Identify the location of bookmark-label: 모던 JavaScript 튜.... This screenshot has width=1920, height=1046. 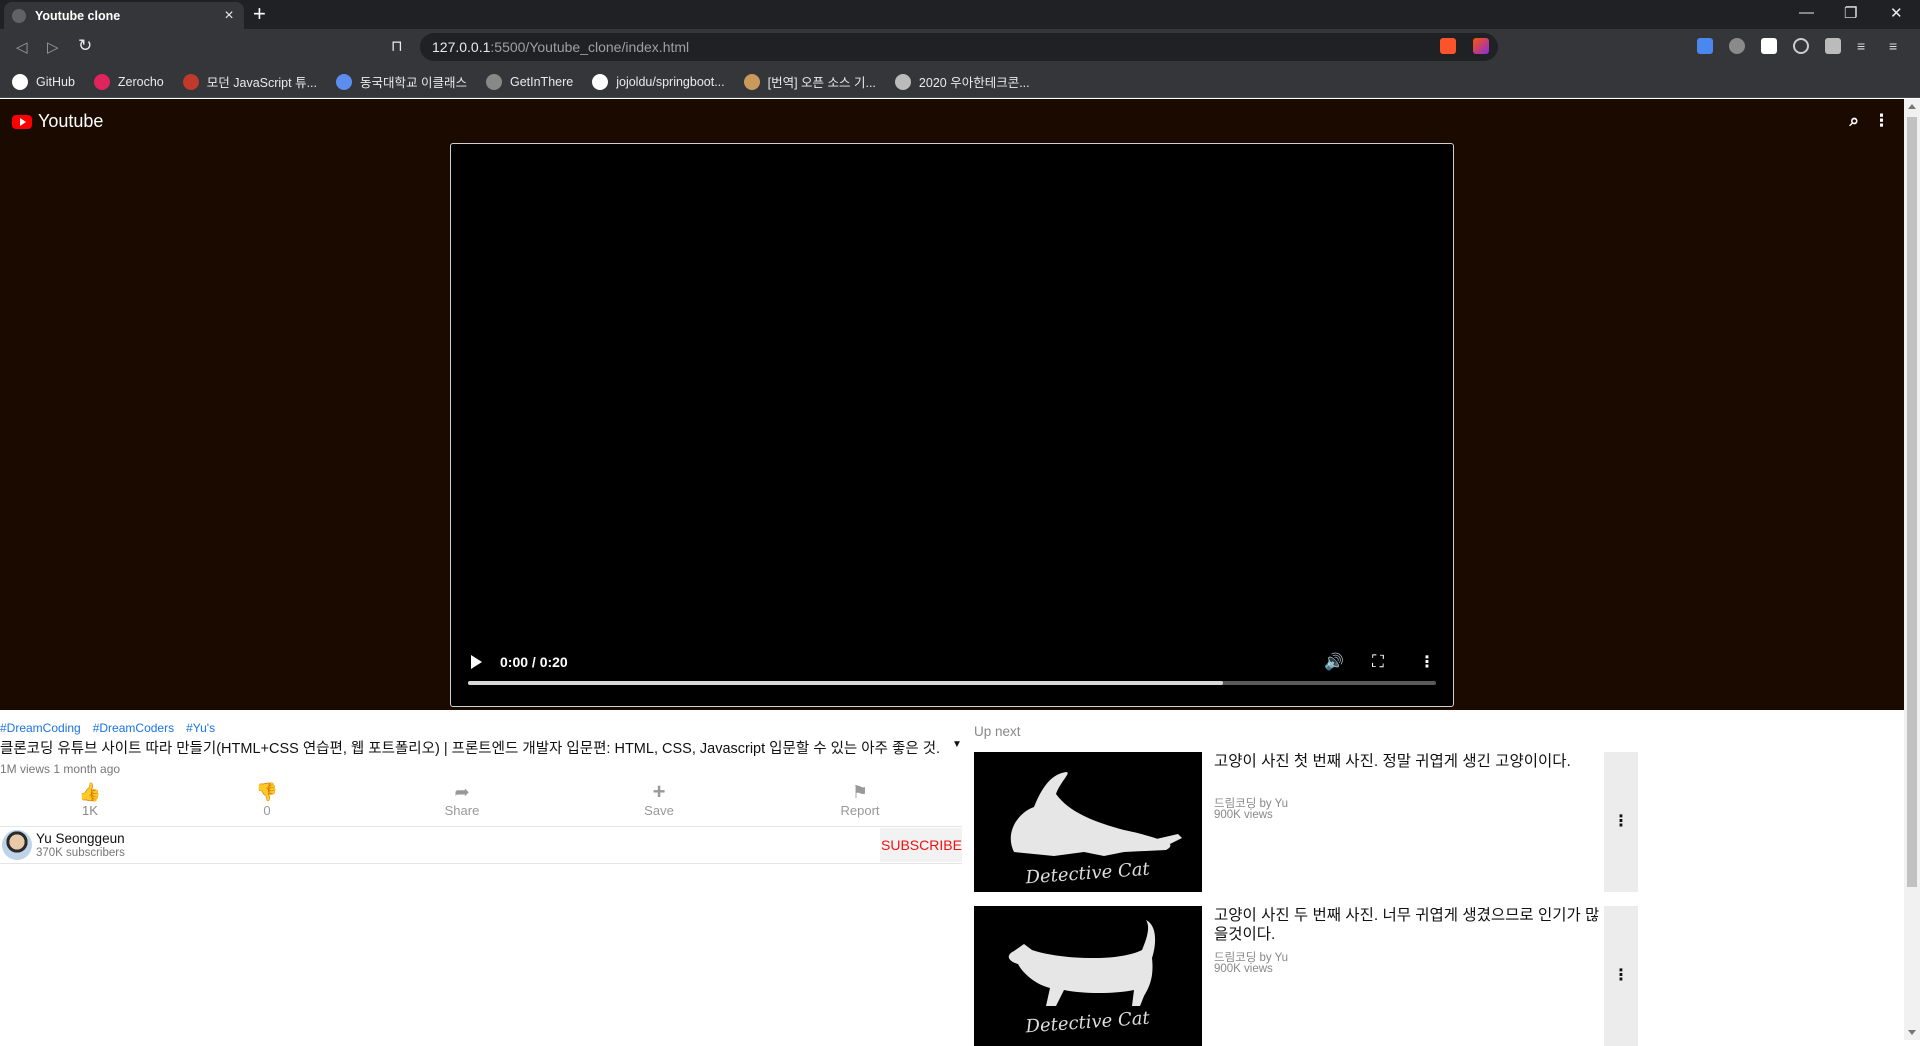
(261, 83).